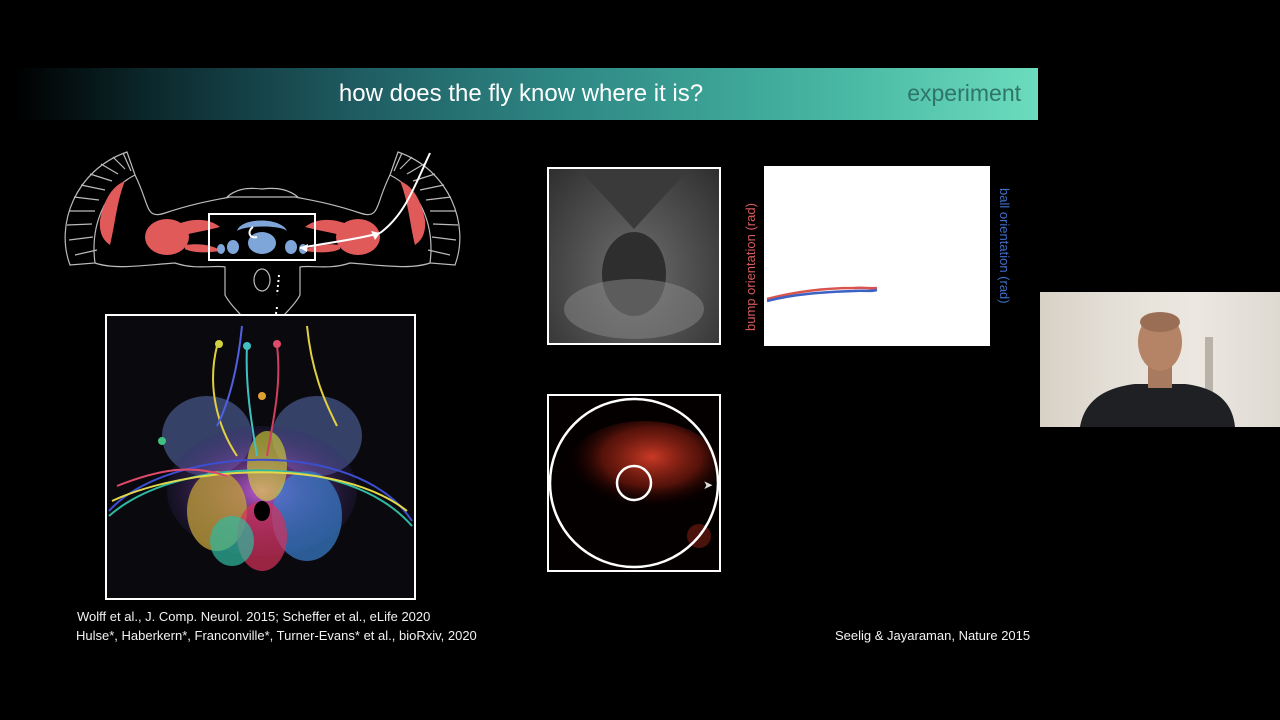 Image resolution: width=1280 pixels, height=720 pixels. Describe the element at coordinates (964, 93) in the screenshot. I see `section-tag: experiment` at that location.